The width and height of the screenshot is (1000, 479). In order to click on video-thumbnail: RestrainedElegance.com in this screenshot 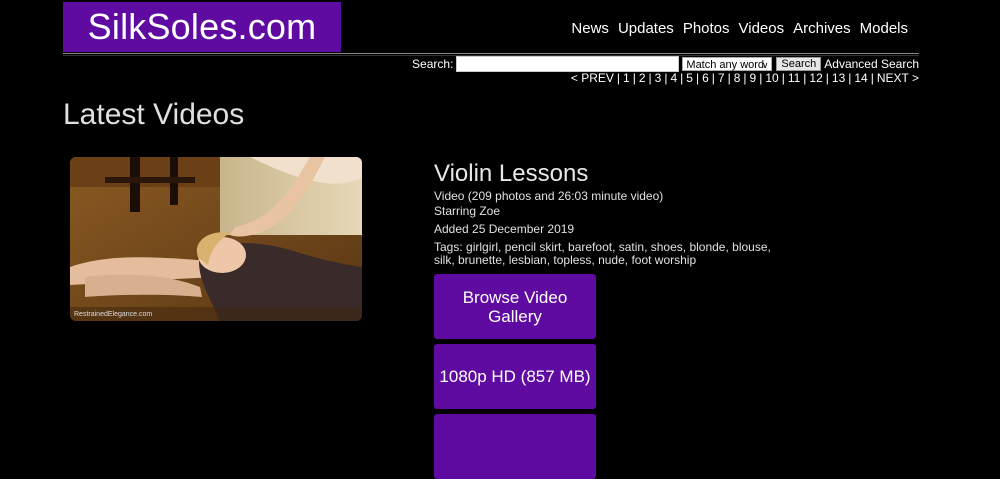, I will do `click(216, 239)`.